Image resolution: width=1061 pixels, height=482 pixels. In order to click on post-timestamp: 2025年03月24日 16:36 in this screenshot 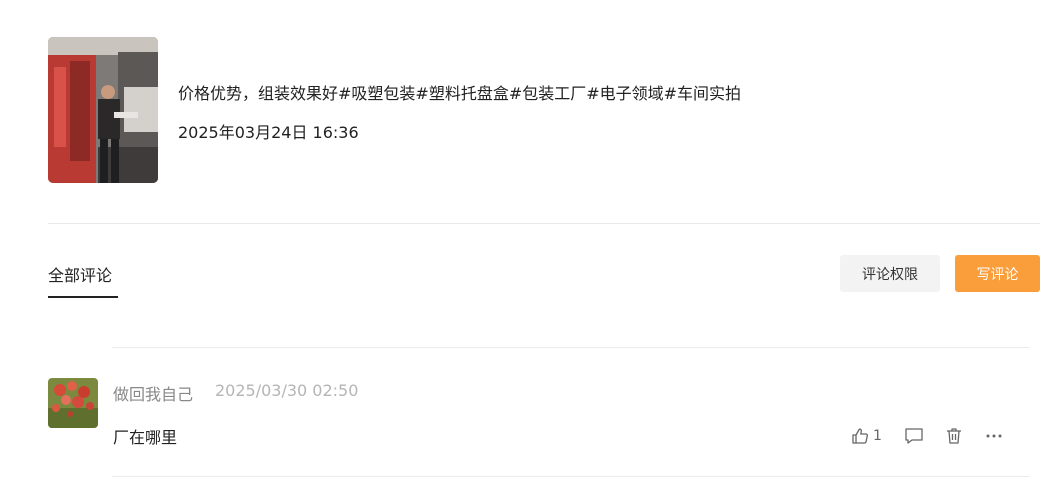, I will do `click(268, 132)`.